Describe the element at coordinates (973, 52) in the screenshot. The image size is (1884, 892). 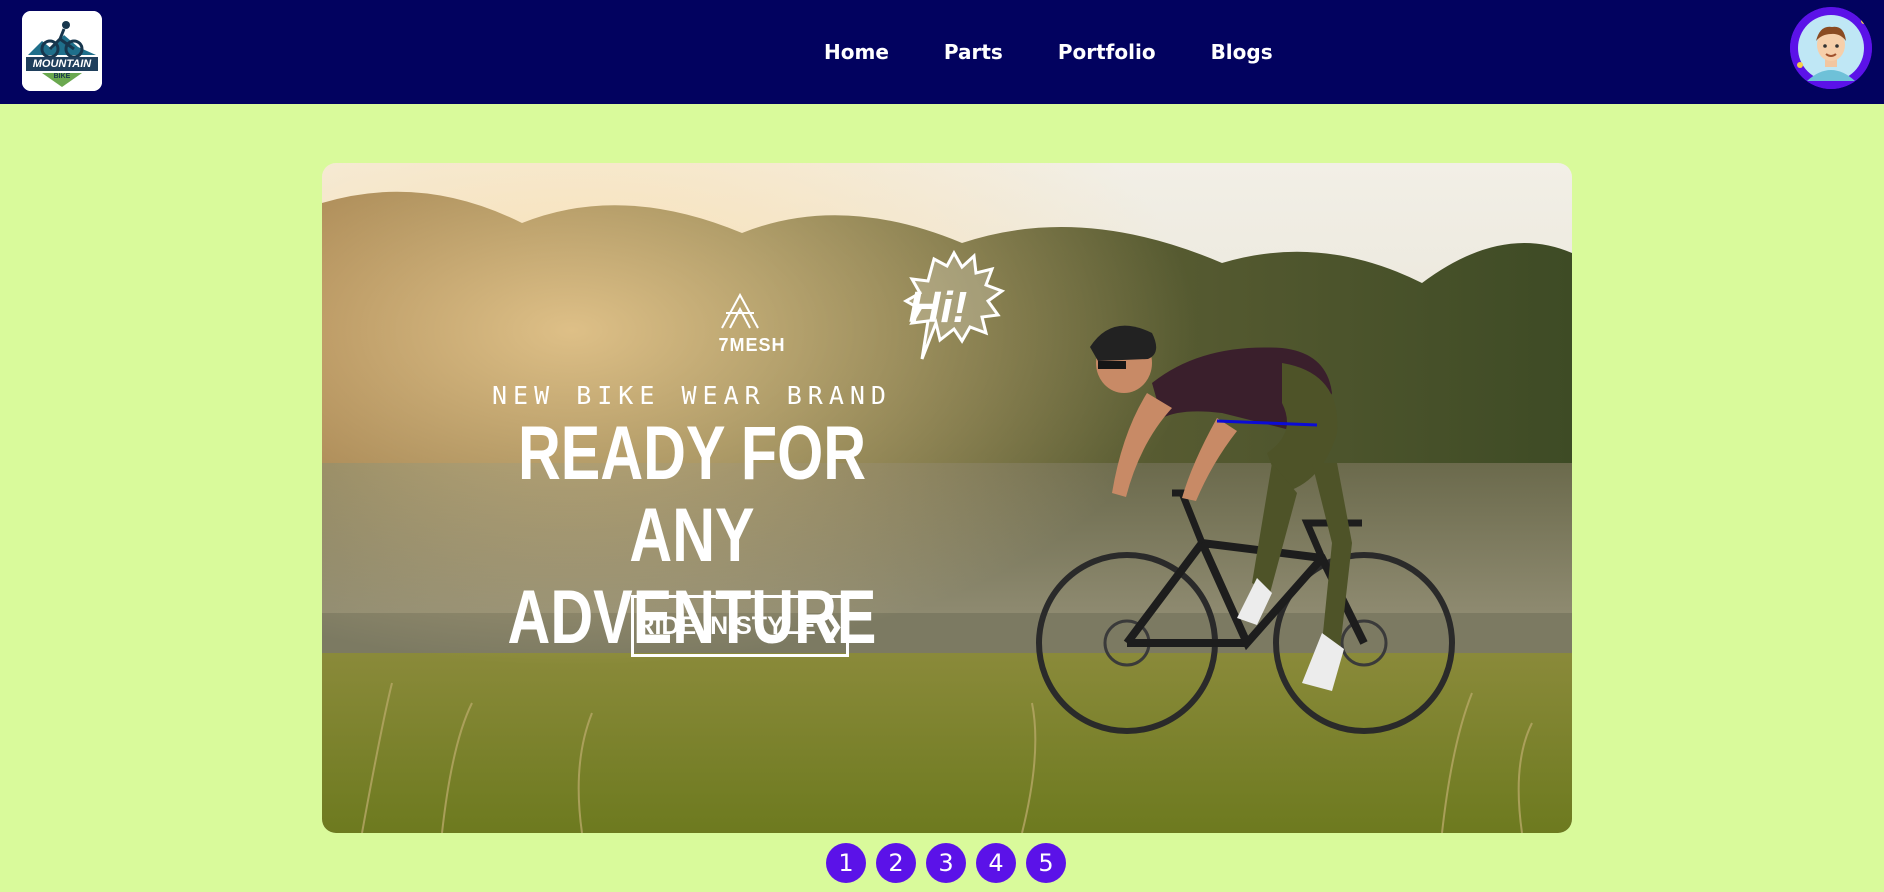
I see `nav-parts: Parts` at that location.